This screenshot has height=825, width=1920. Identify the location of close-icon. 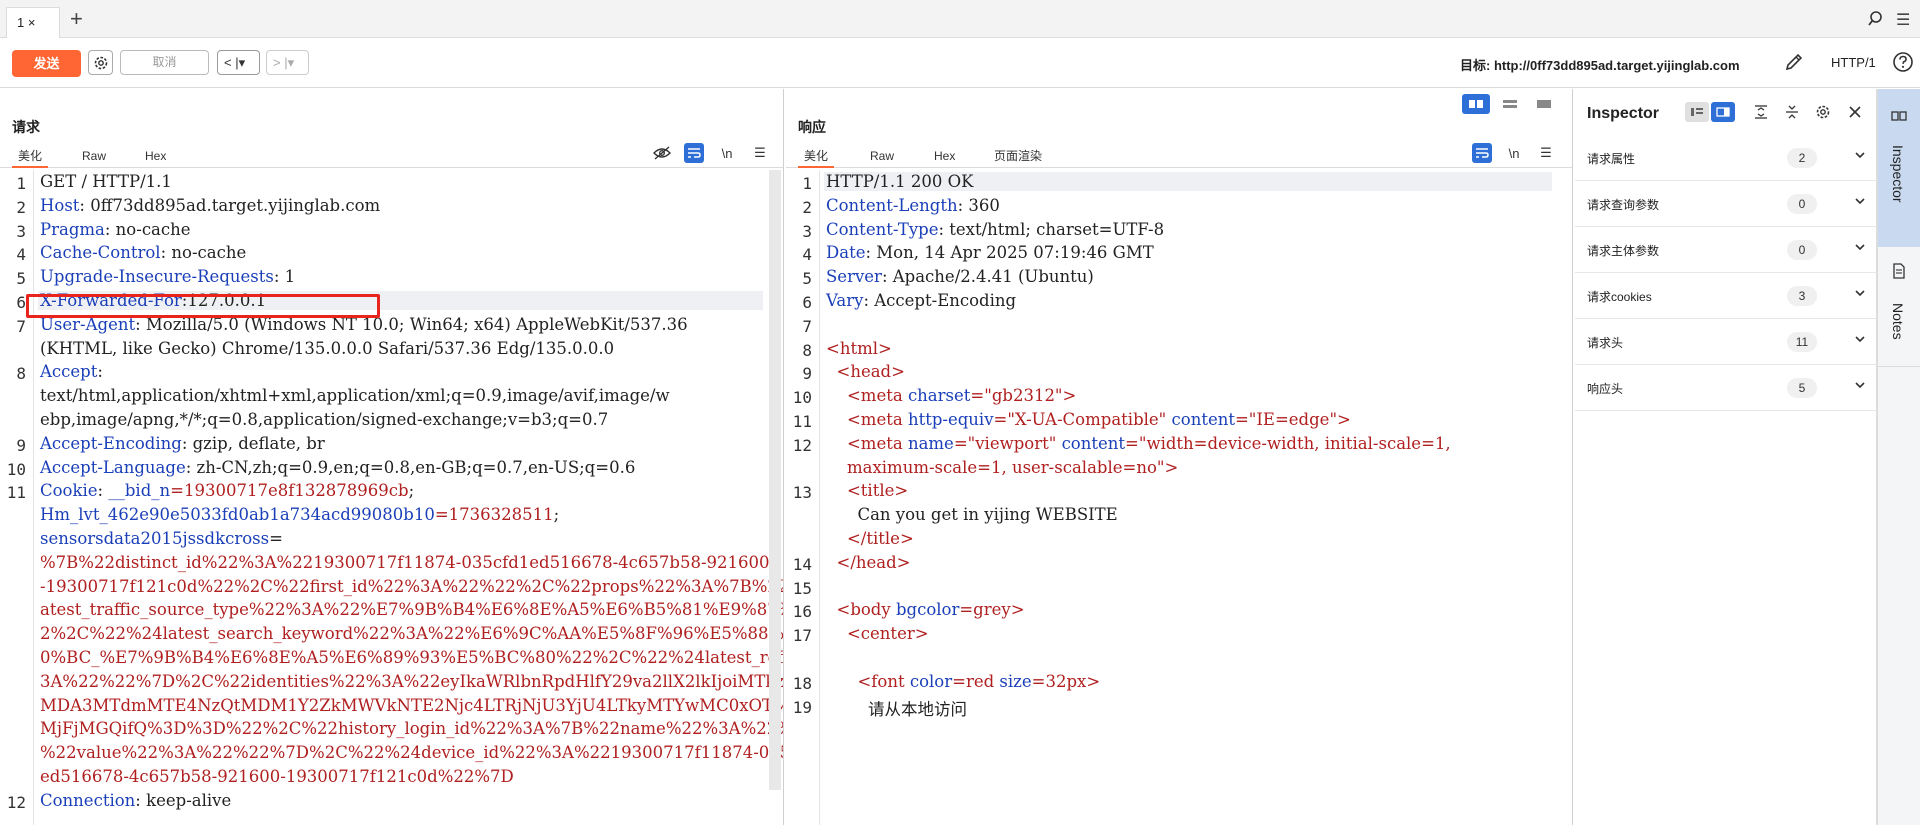
(1855, 112).